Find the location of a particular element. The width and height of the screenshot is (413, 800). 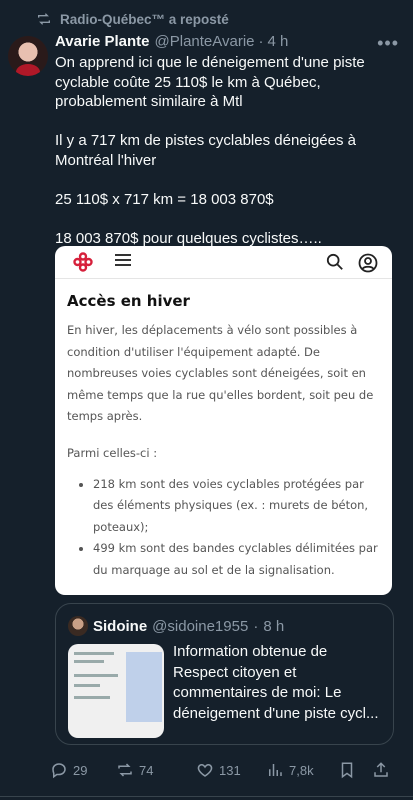

author-handle: @PlanteAvarie is located at coordinates (205, 41).